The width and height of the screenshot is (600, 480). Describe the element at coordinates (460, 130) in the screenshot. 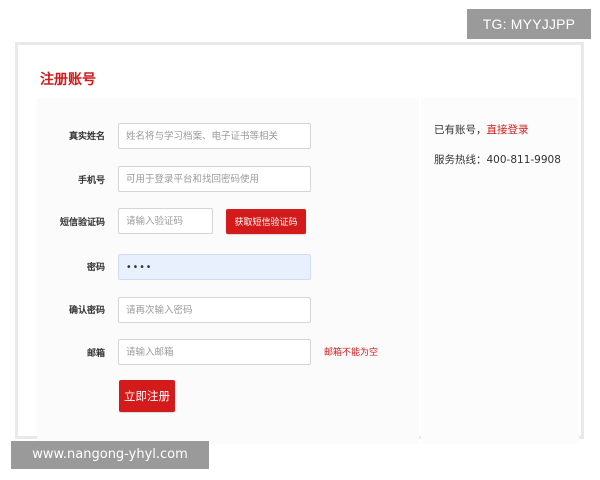

I see `have-account-text: 已有账号，` at that location.